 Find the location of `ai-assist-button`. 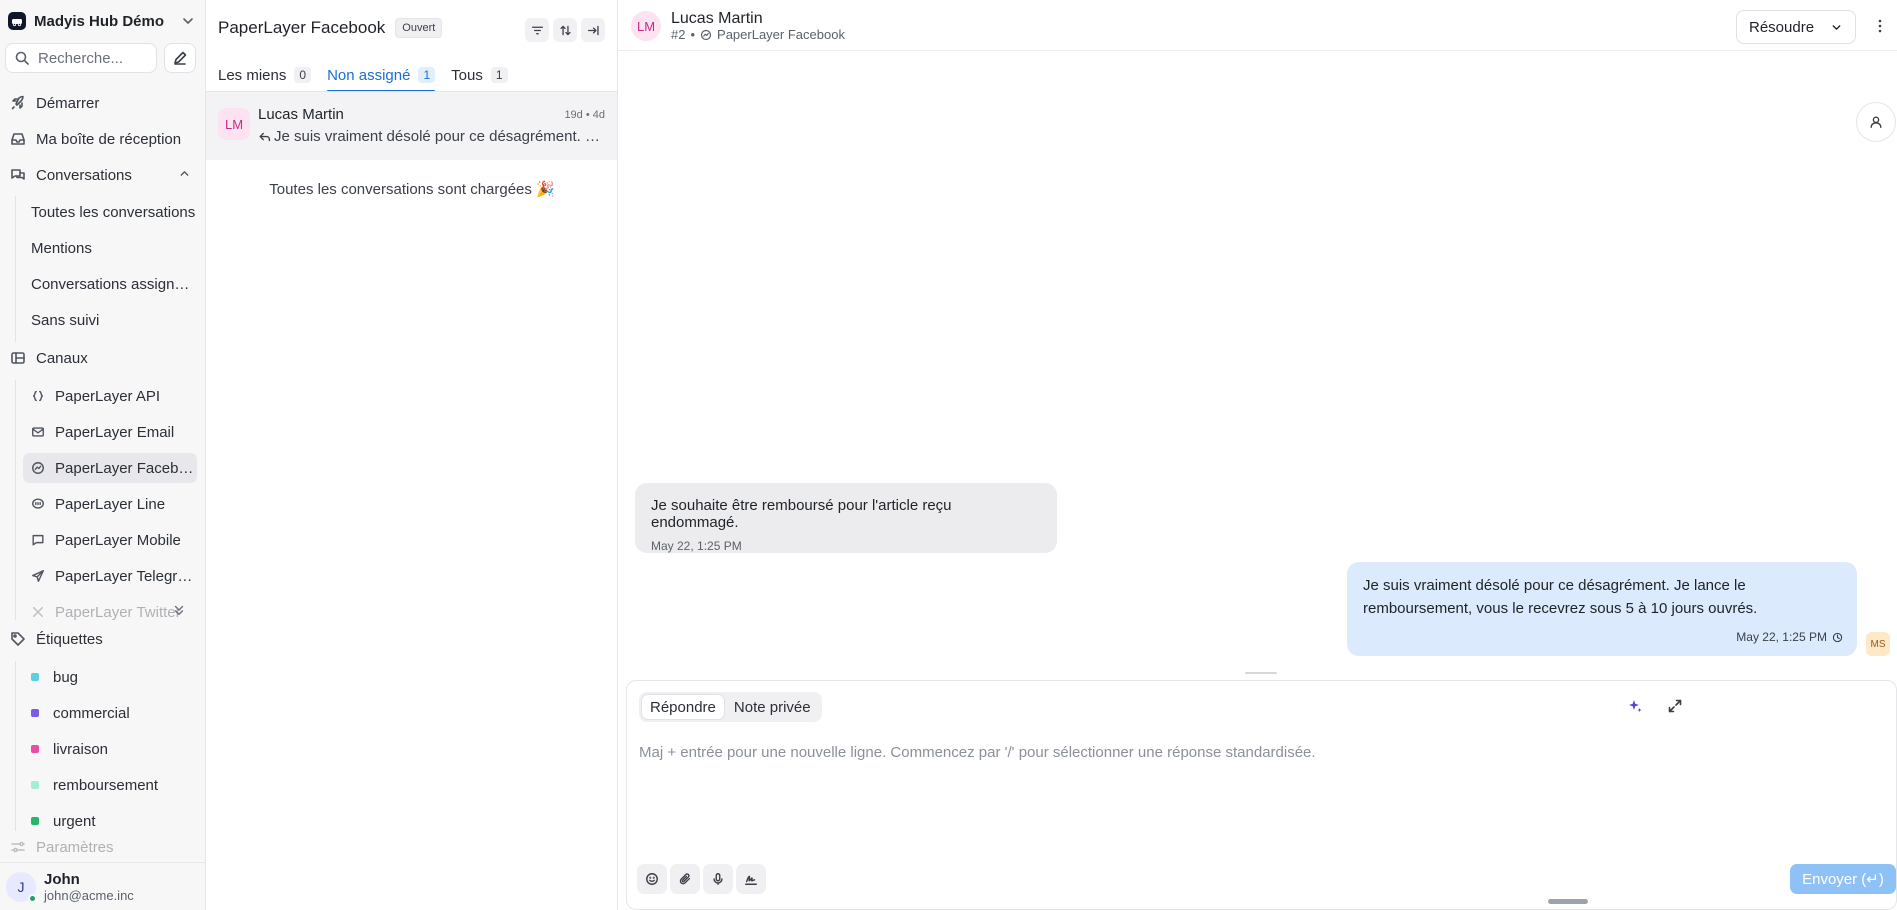

ai-assist-button is located at coordinates (1635, 706).